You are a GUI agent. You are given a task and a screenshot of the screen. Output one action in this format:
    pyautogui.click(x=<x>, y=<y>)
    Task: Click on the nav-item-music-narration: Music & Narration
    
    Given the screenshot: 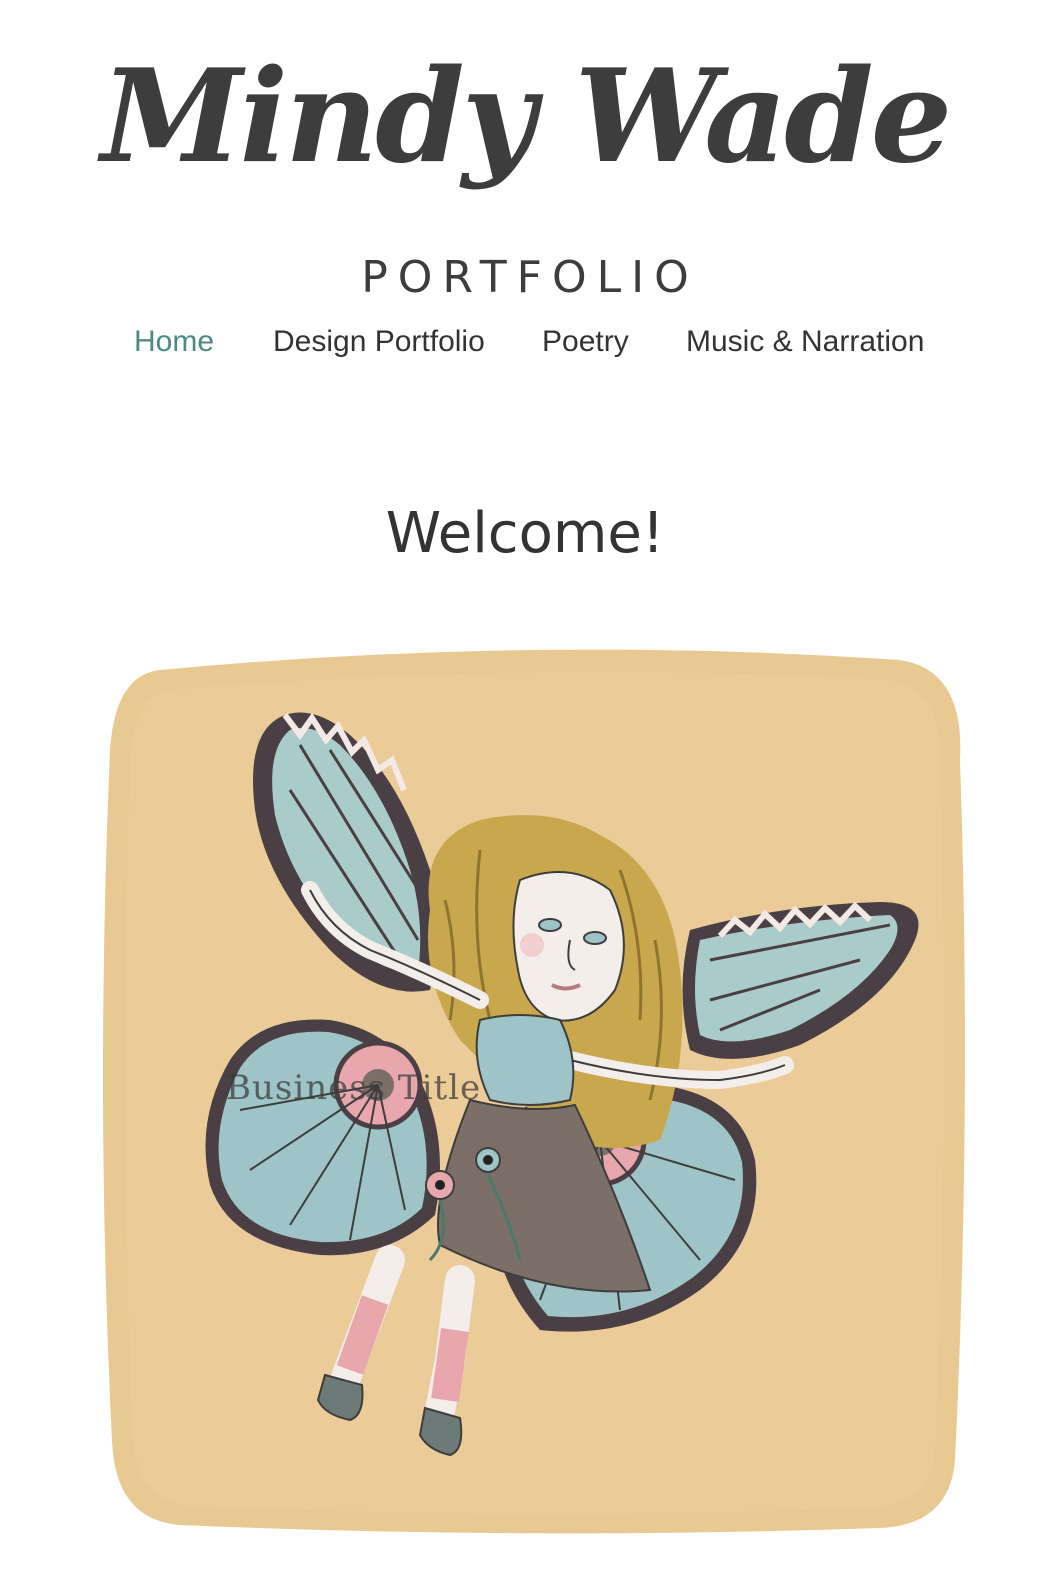 What is the action you would take?
    pyautogui.click(x=805, y=342)
    